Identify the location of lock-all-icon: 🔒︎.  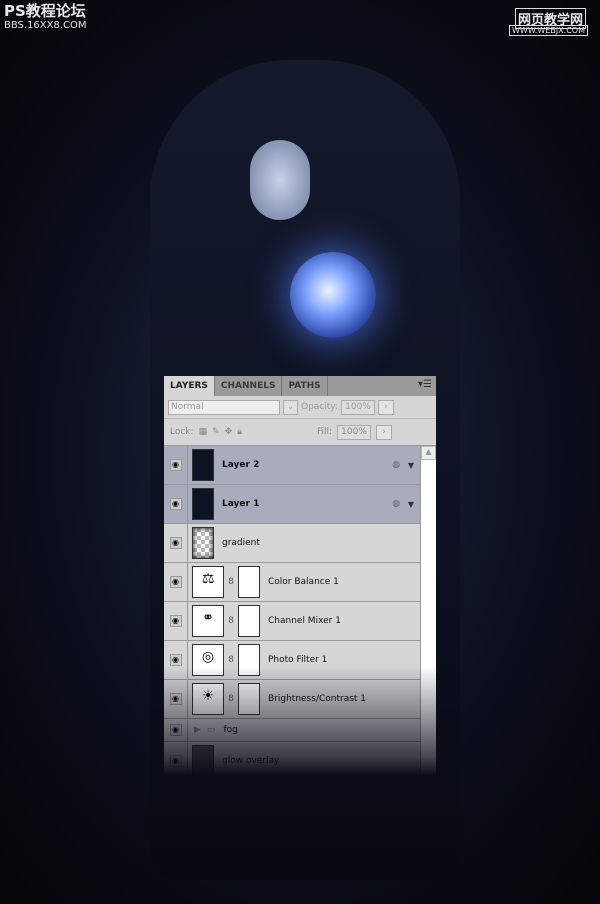
(239, 432).